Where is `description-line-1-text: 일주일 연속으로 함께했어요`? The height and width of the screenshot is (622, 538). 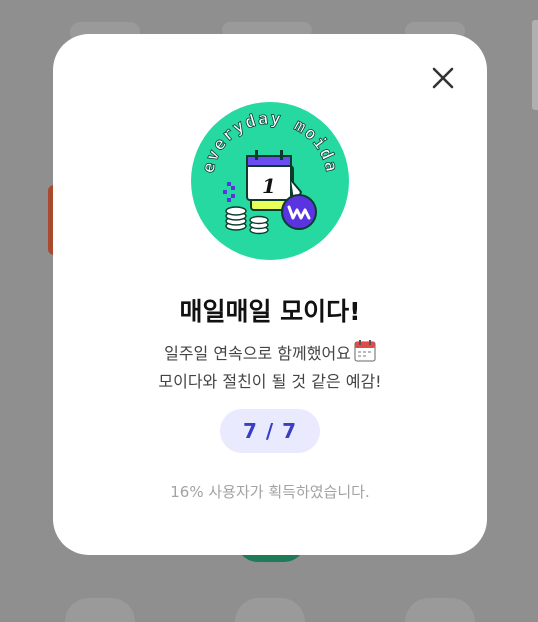 description-line-1-text: 일주일 연속으로 함께했어요 is located at coordinates (257, 353).